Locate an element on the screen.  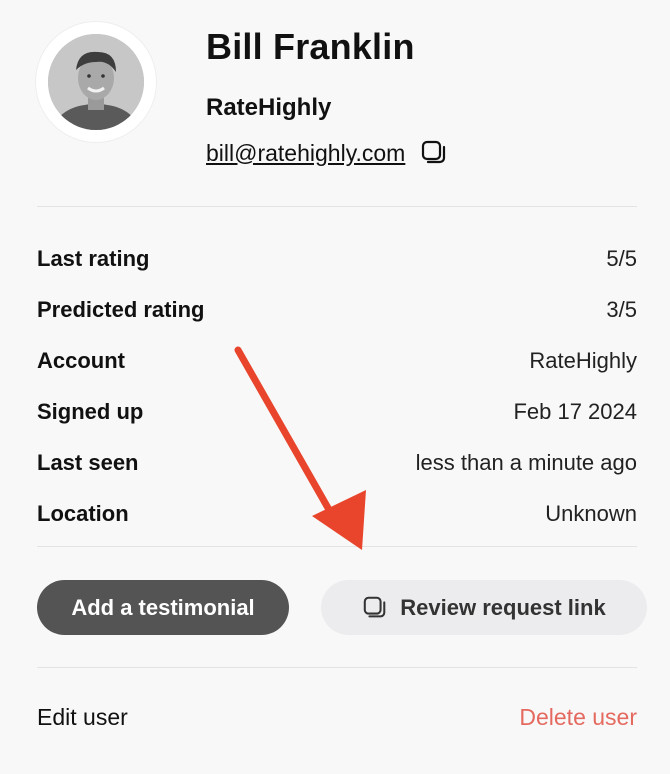
add-testimonial-button: Add a testimonial is located at coordinates (163, 607).